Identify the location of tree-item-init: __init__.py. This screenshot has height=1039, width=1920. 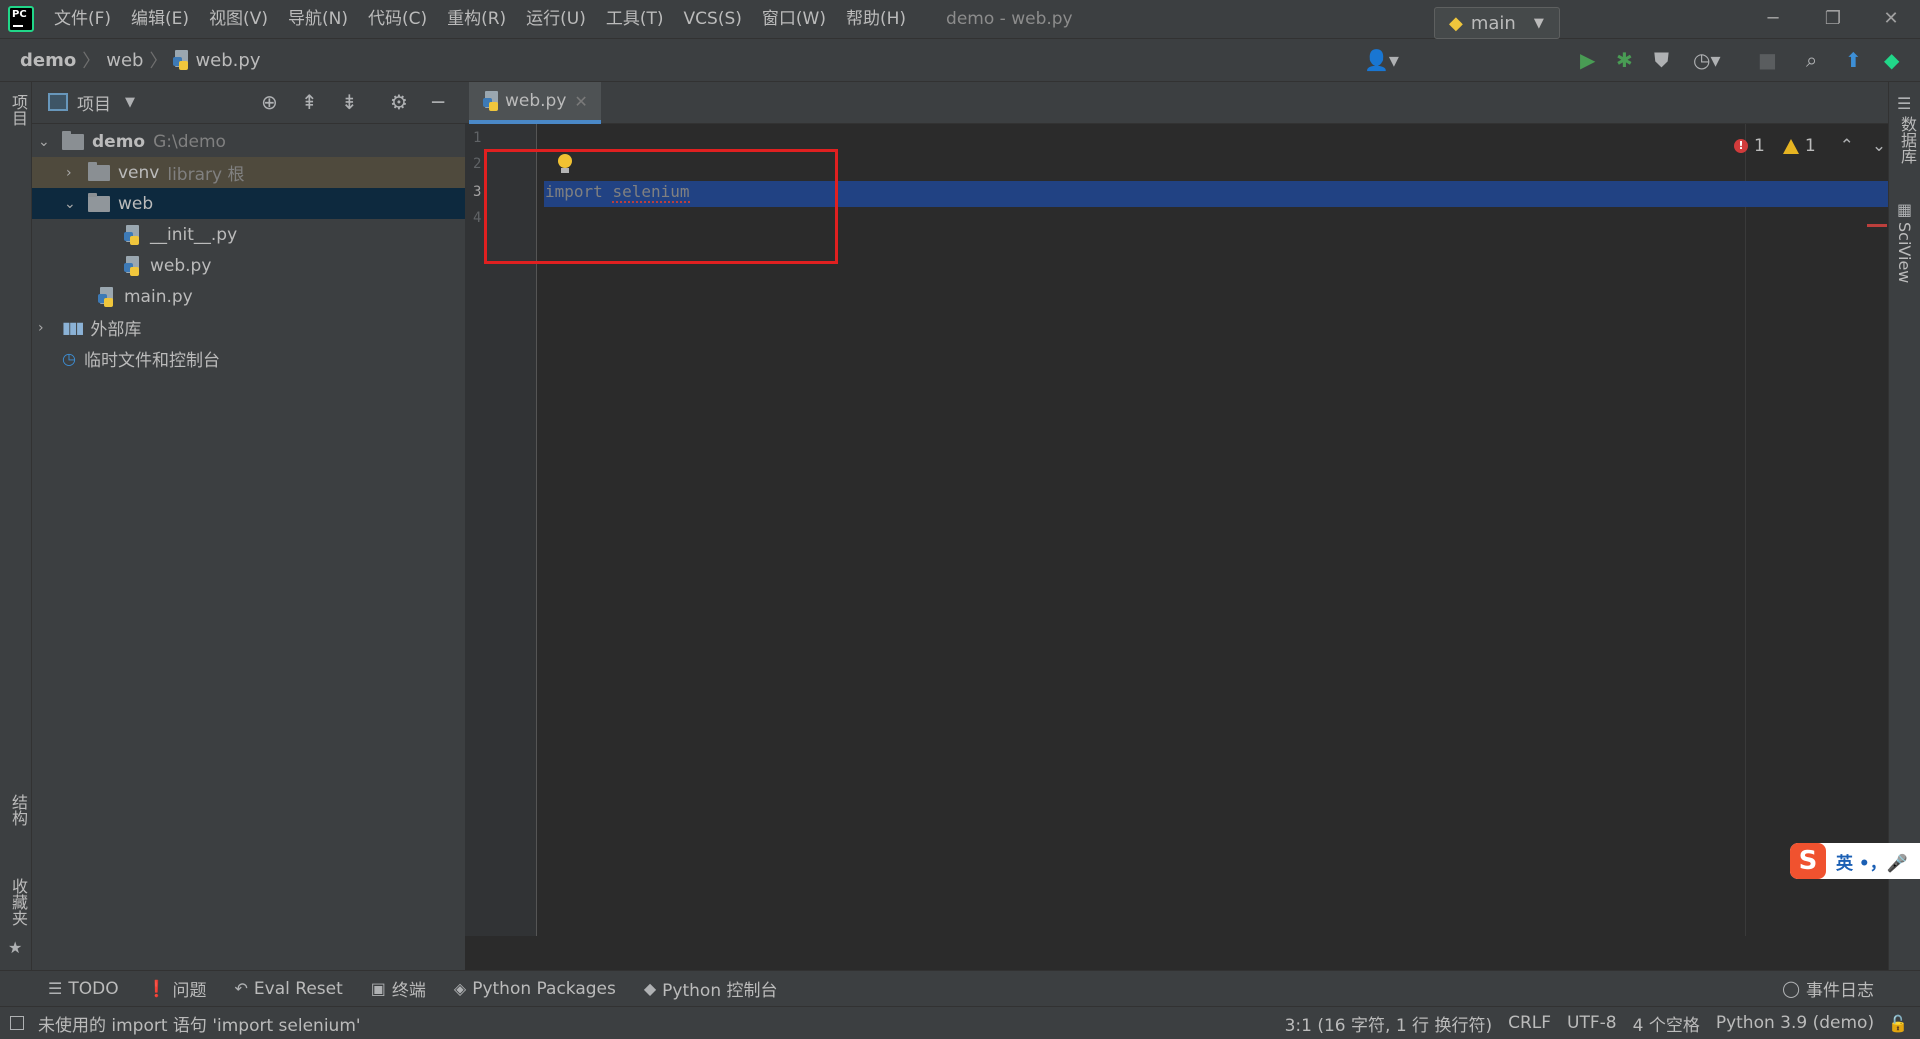
(248, 234).